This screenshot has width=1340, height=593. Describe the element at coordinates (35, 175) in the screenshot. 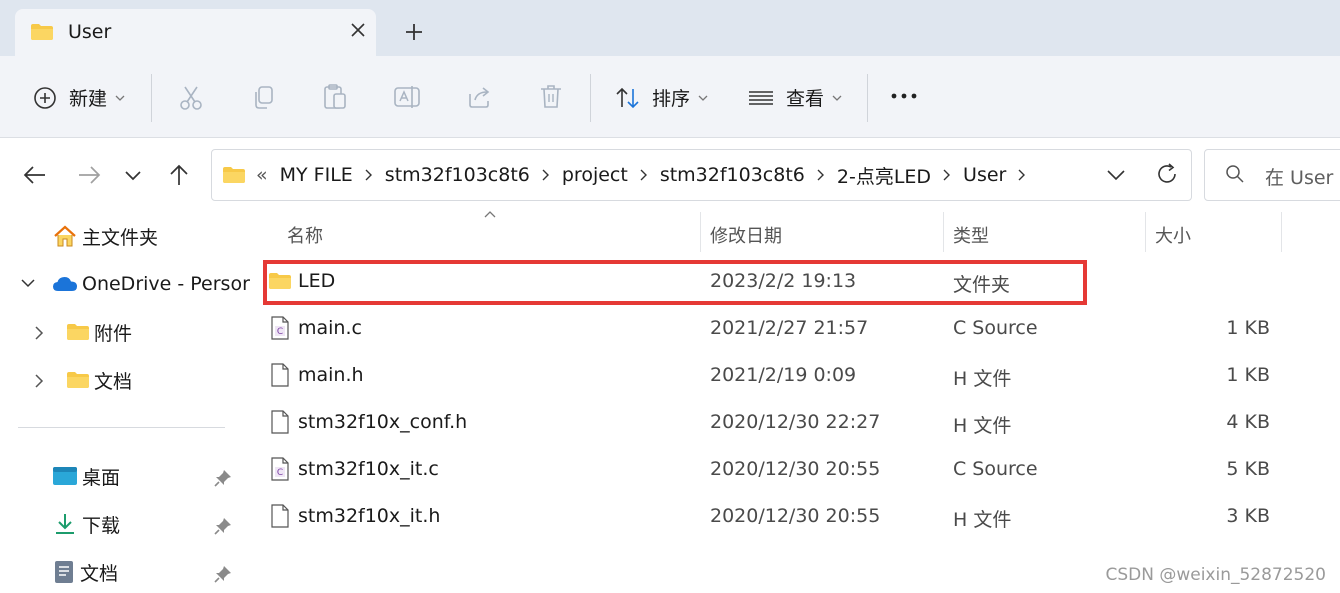

I see `back-arrow-icon` at that location.